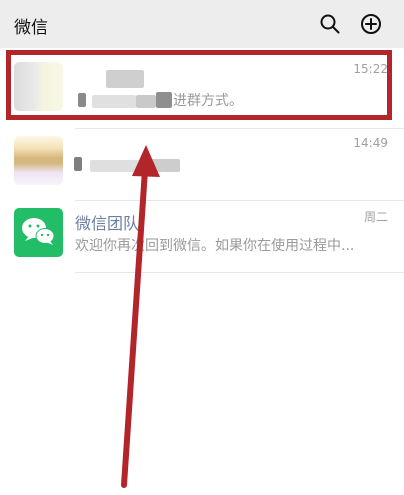  I want to click on add-button, so click(371, 24).